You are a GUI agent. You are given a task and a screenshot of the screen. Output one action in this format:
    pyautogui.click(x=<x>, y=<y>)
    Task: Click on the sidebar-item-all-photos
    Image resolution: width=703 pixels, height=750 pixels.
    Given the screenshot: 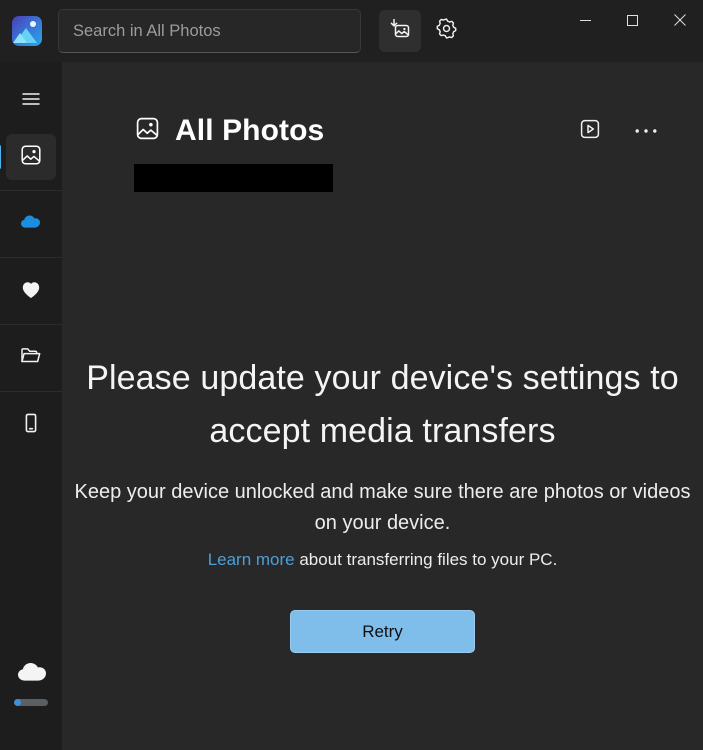 What is the action you would take?
    pyautogui.click(x=28, y=157)
    